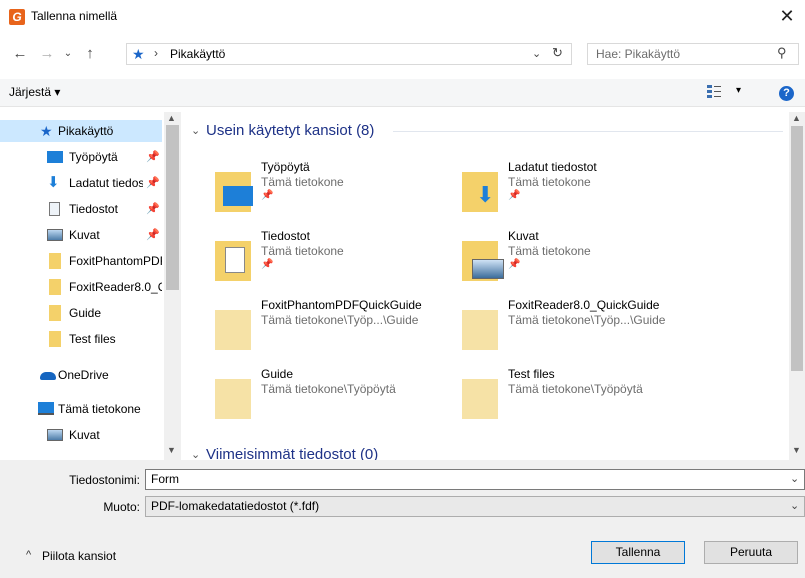 This screenshot has width=805, height=578. I want to click on desktop-icon, so click(55, 157).